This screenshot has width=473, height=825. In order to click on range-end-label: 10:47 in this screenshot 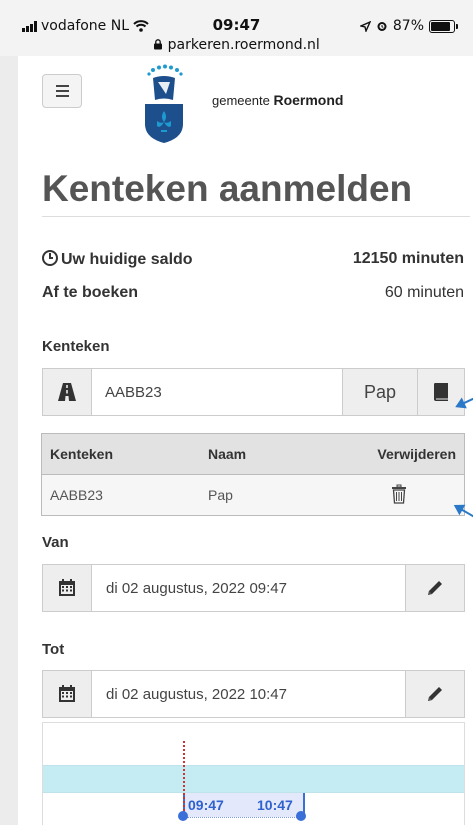, I will do `click(275, 805)`.